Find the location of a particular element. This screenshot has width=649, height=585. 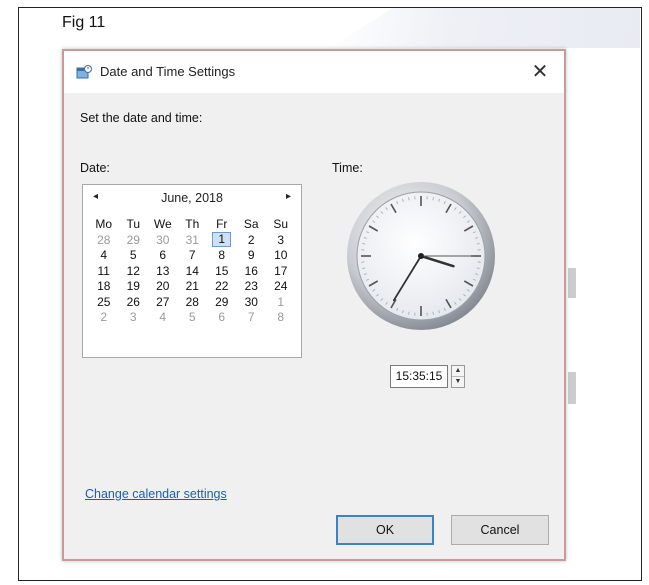

calendar-week-row: 25 26 27 28 29 30 1 is located at coordinates (192, 302).